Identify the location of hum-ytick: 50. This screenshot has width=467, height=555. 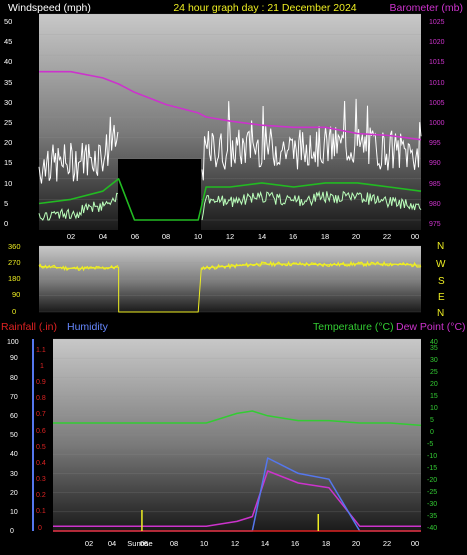
(14, 435).